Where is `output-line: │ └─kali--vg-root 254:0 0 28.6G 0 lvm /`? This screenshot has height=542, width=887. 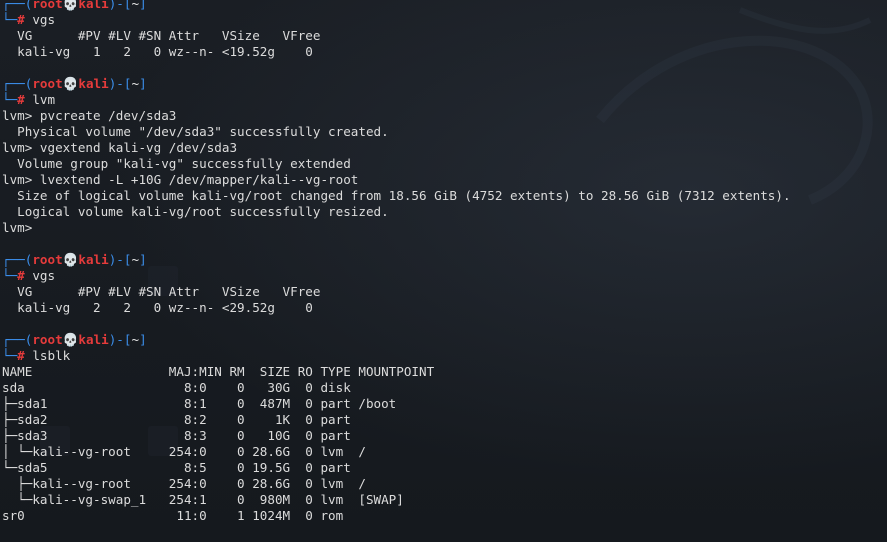 output-line: │ └─kali--vg-root 254:0 0 28.6G 0 lvm / is located at coordinates (184, 451).